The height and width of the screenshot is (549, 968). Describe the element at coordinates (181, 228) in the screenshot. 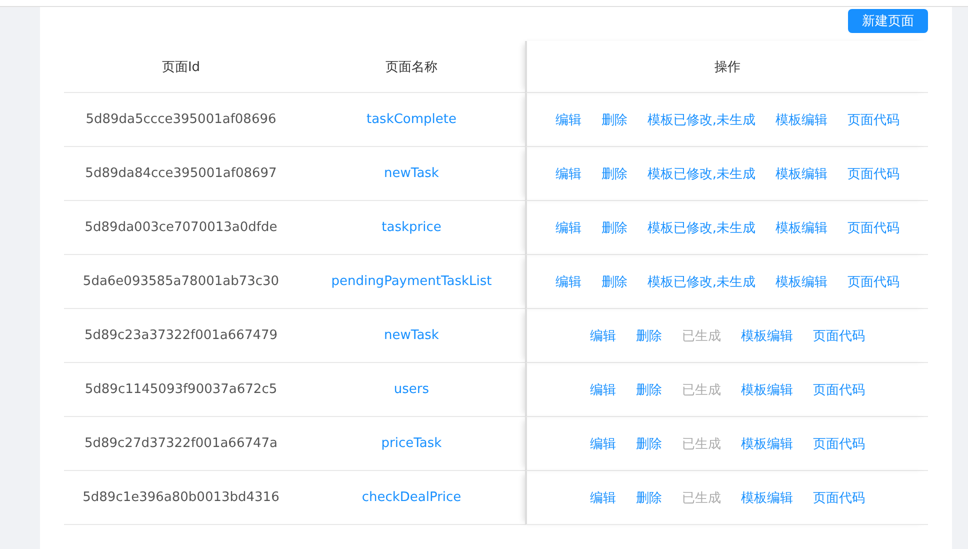

I see `table-cell: 5d89da003ce7070013a0dfde` at that location.